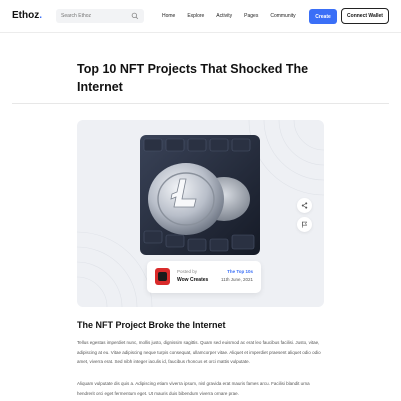 This screenshot has height=401, width=401. I want to click on search-box, so click(100, 16).